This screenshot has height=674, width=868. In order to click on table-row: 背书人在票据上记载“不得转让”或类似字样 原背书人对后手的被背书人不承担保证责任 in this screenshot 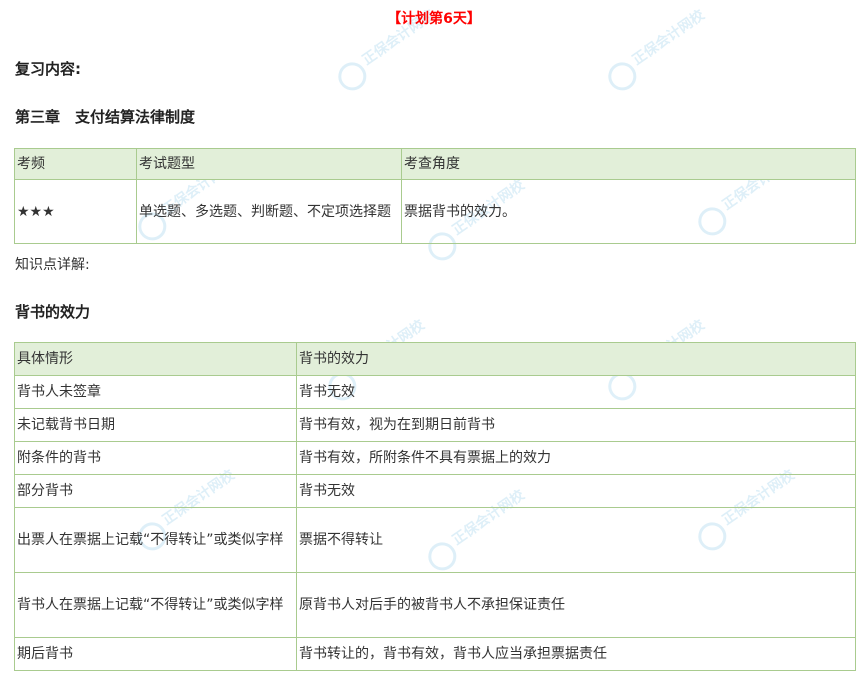, I will do `click(435, 605)`.